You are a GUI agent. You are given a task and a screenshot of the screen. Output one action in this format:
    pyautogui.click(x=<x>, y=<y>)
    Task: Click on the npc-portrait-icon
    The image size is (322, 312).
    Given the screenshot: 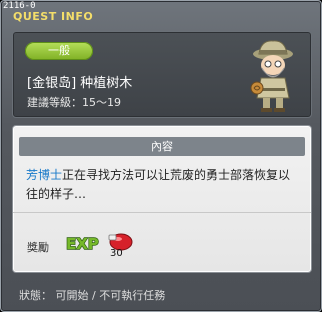 What is the action you would take?
    pyautogui.click(x=271, y=76)
    